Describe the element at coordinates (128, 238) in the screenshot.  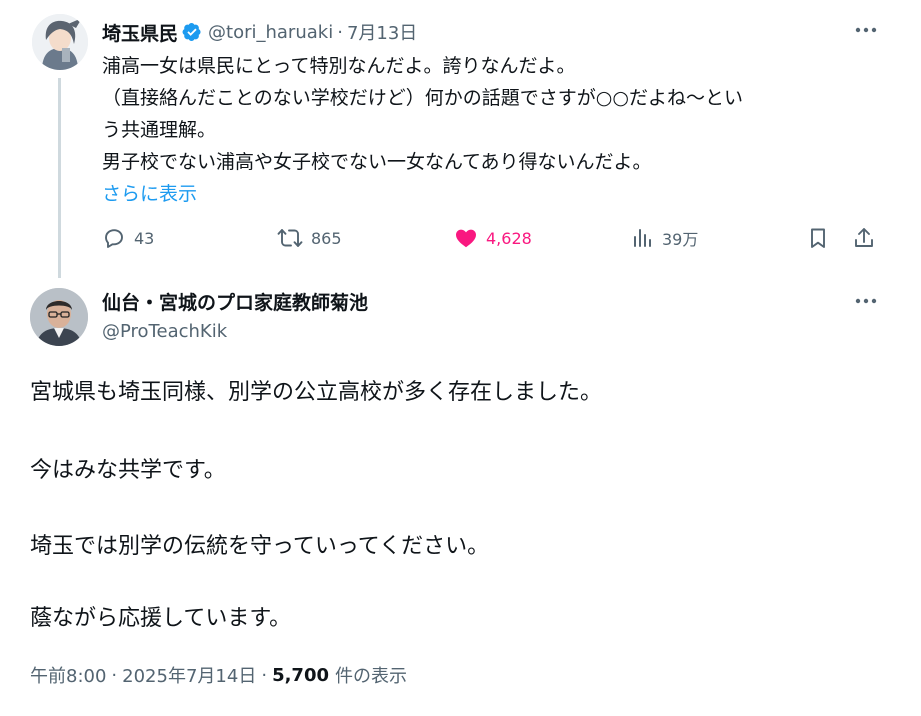
I see `reply-button: 43` at that location.